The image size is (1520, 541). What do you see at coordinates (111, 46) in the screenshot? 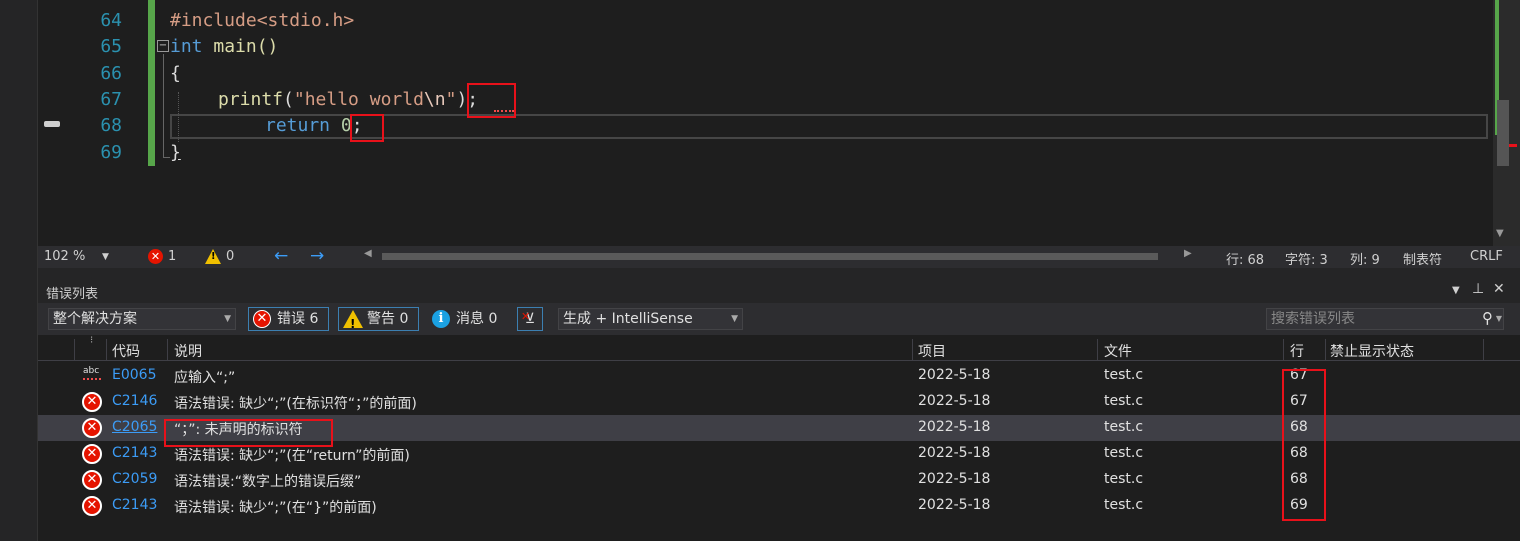
I see `line-number: 65` at bounding box center [111, 46].